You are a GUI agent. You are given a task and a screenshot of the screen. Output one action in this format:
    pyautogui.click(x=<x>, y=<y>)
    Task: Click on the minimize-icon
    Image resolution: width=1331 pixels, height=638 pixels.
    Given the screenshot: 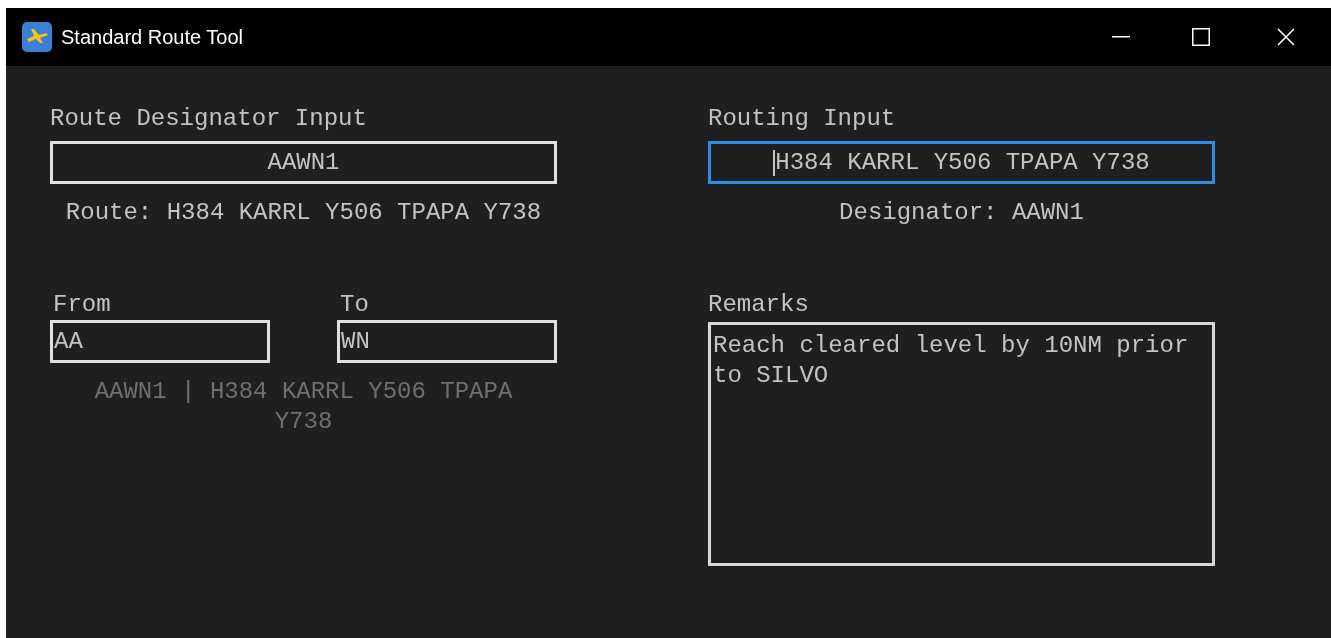 What is the action you would take?
    pyautogui.click(x=1121, y=37)
    